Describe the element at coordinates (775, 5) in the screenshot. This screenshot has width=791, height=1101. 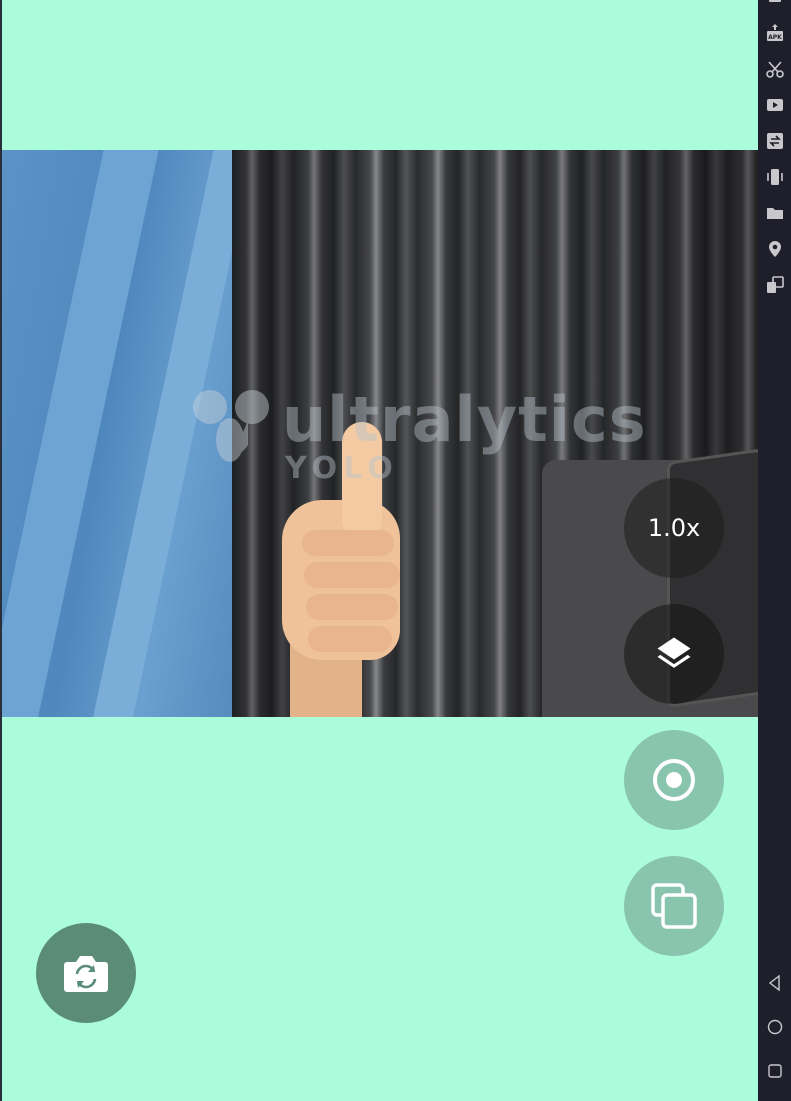
I see `sidebar-item-top-icon` at that location.